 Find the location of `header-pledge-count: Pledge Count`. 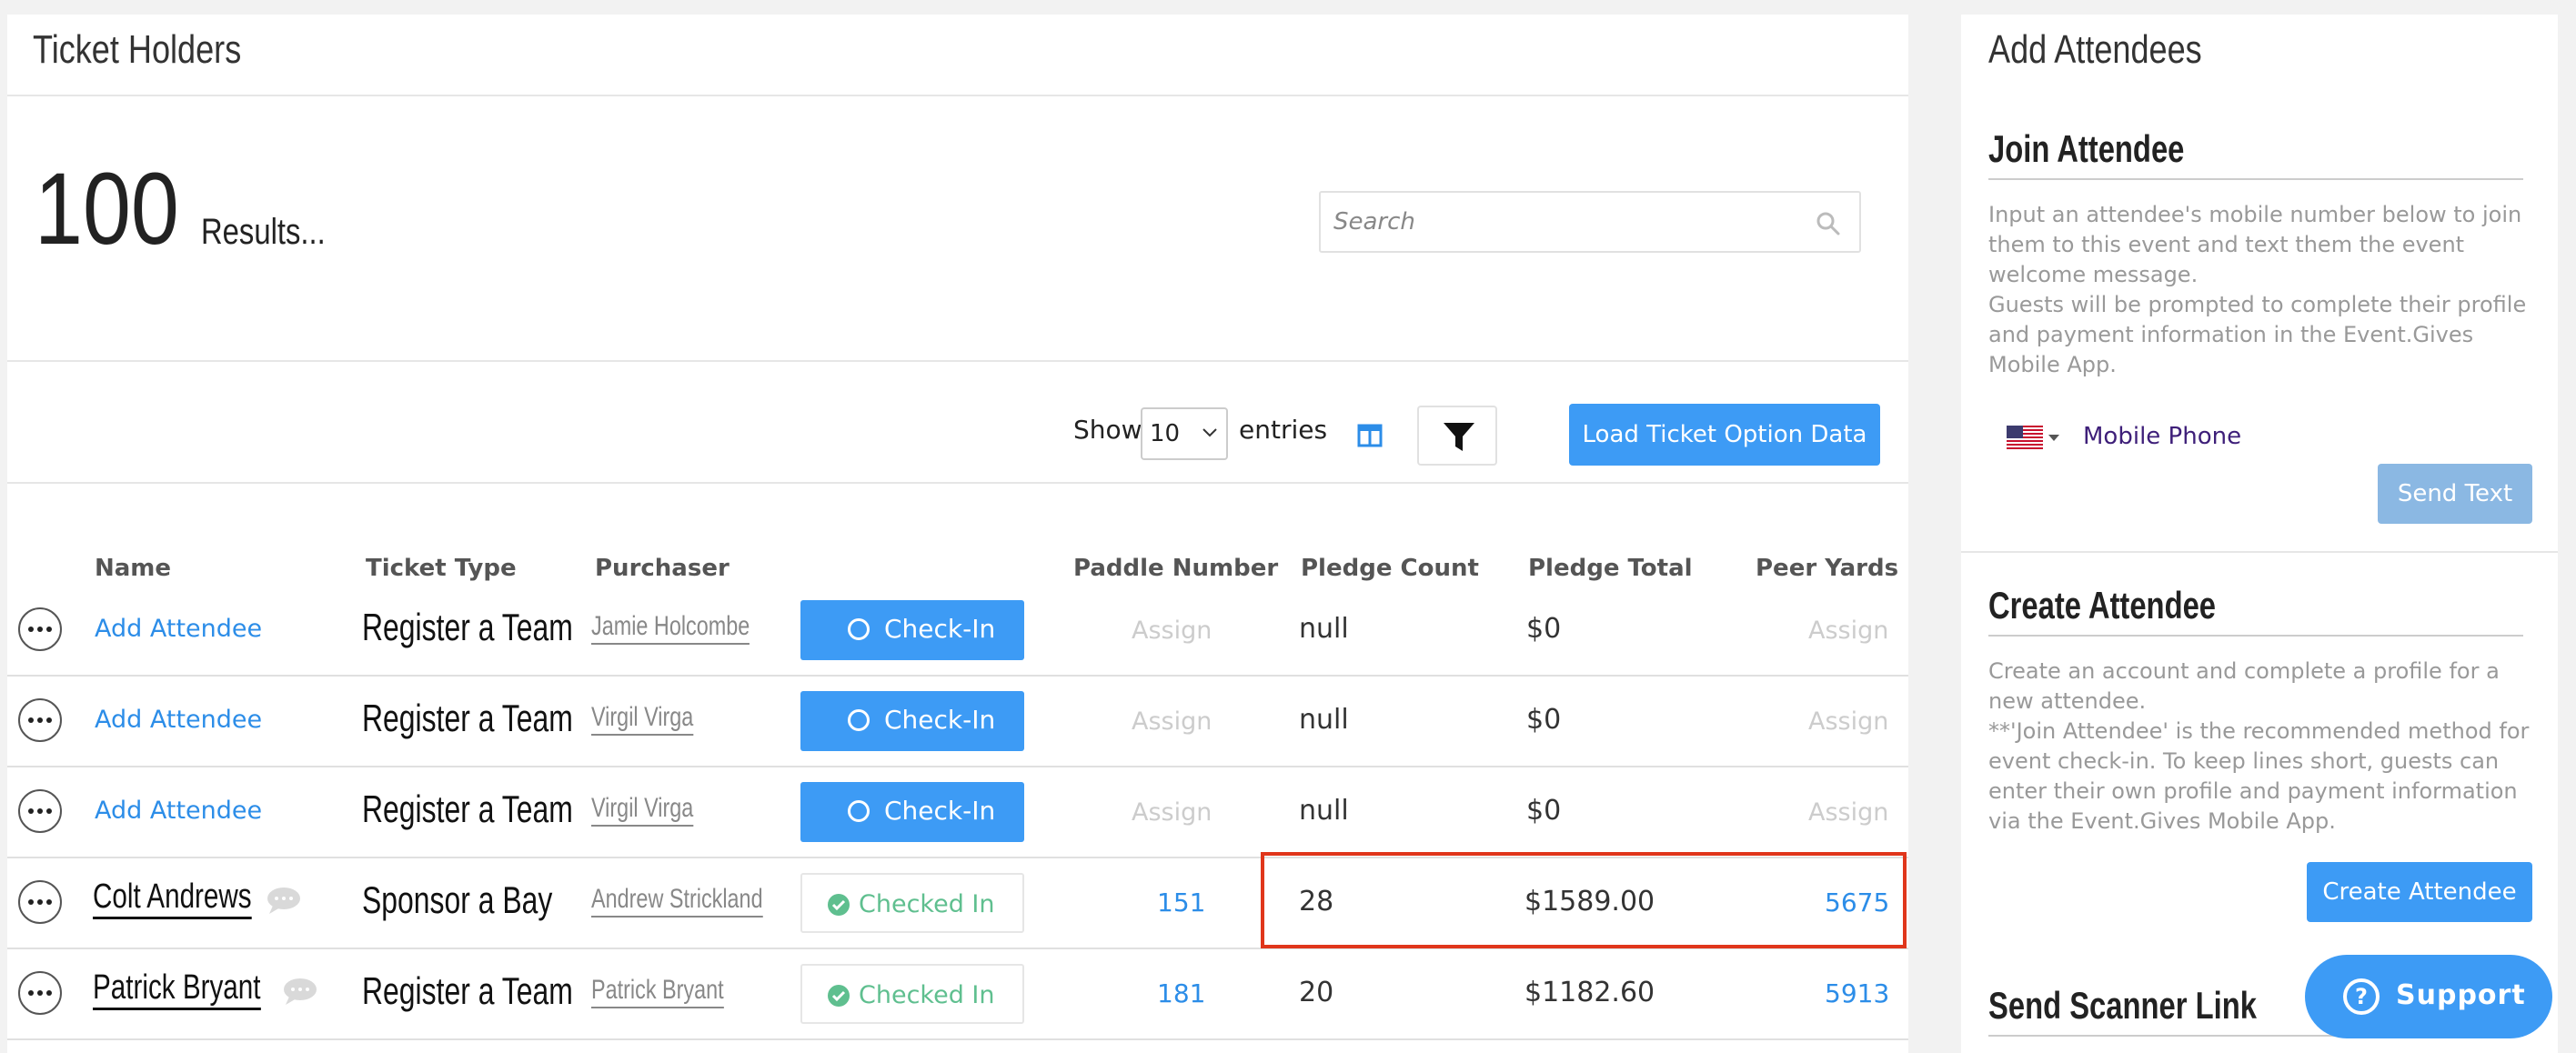

header-pledge-count: Pledge Count is located at coordinates (1390, 568).